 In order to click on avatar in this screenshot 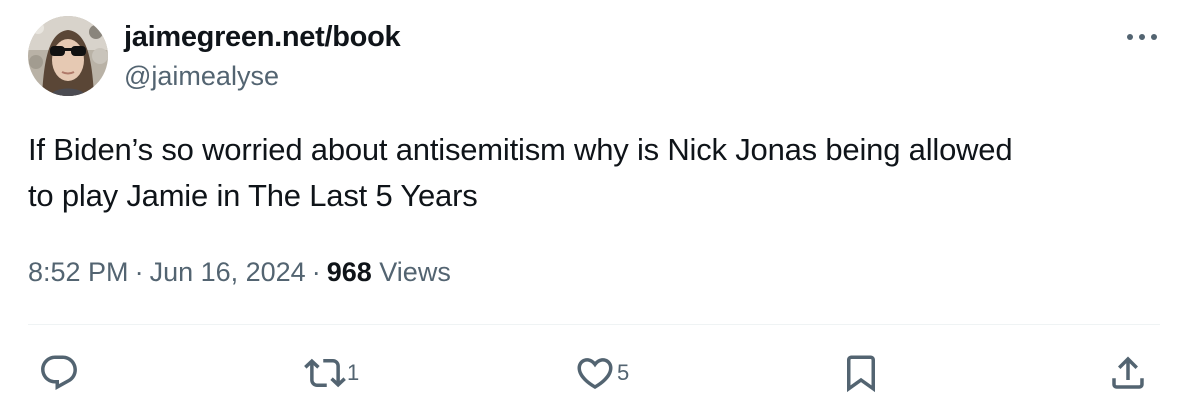, I will do `click(68, 56)`.